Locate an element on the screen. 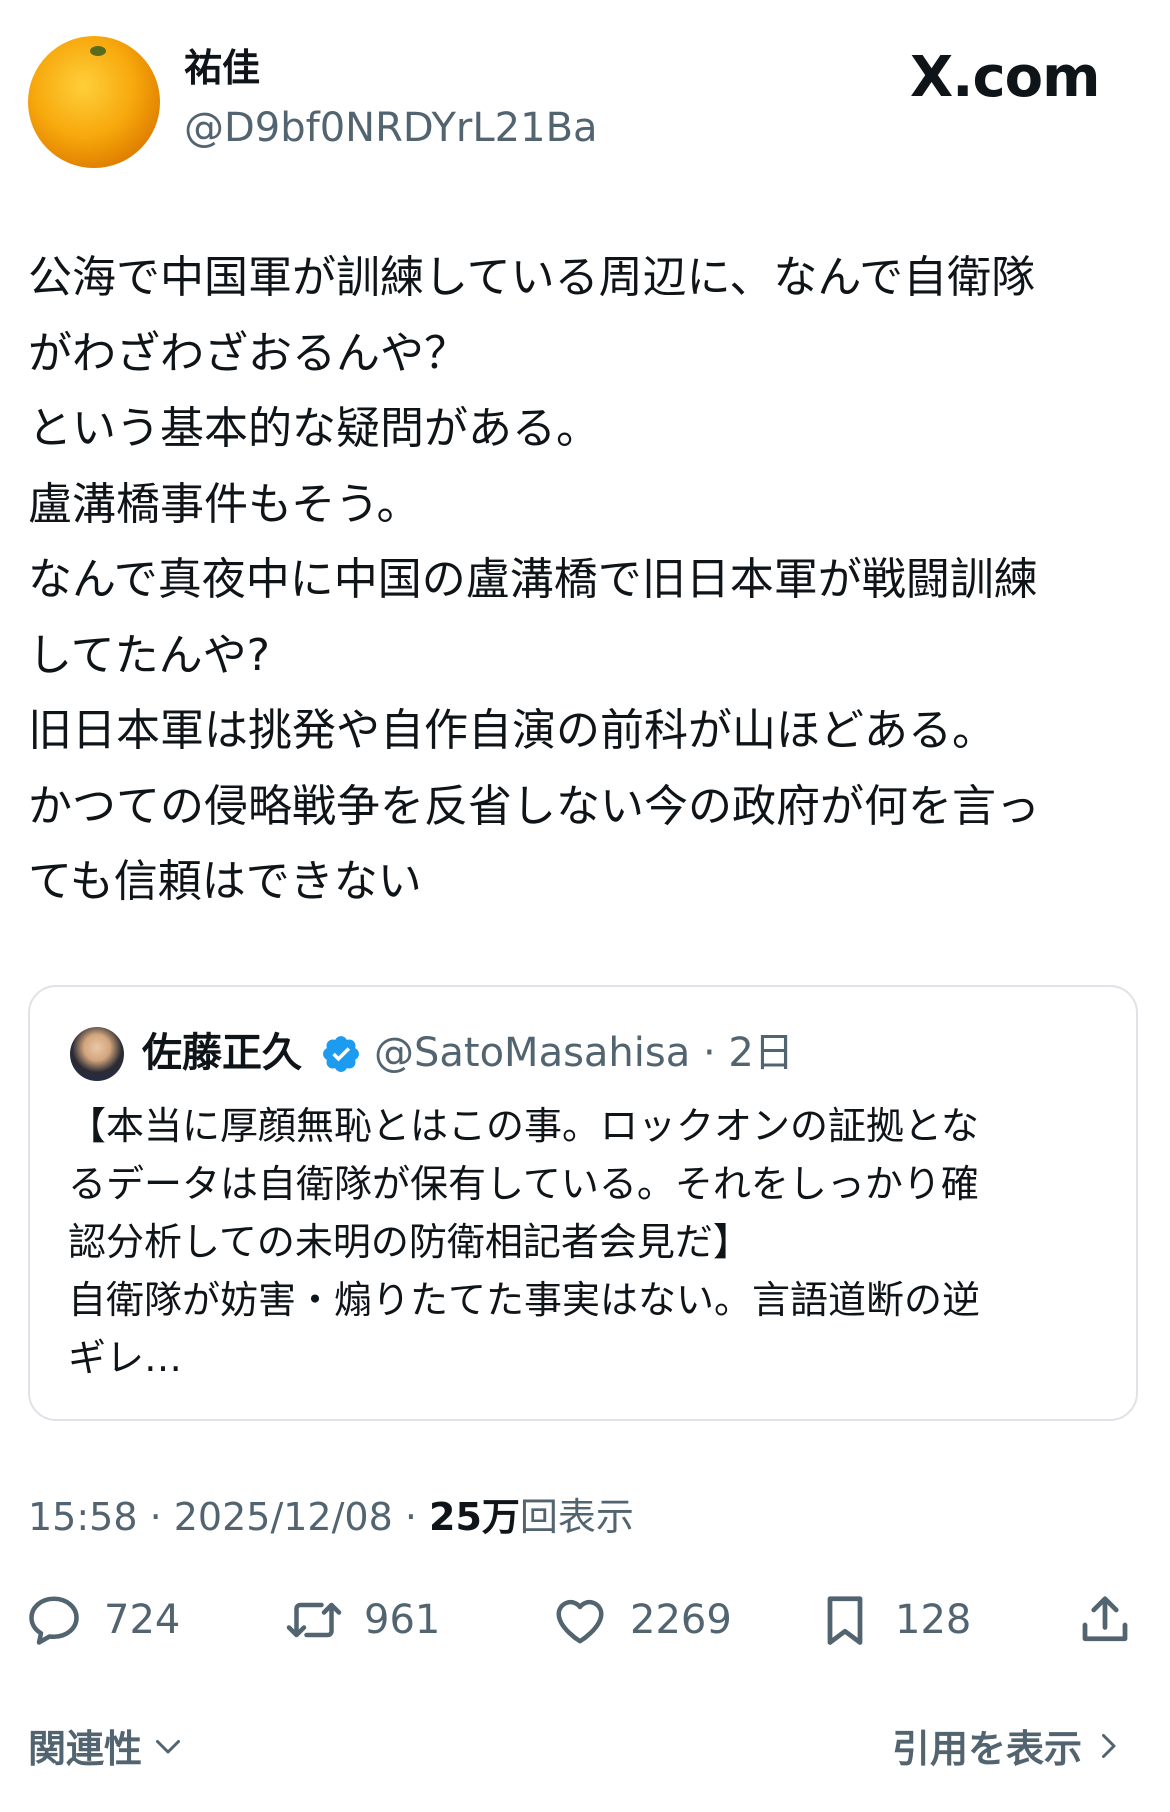  like-count: 2269 is located at coordinates (681, 1620).